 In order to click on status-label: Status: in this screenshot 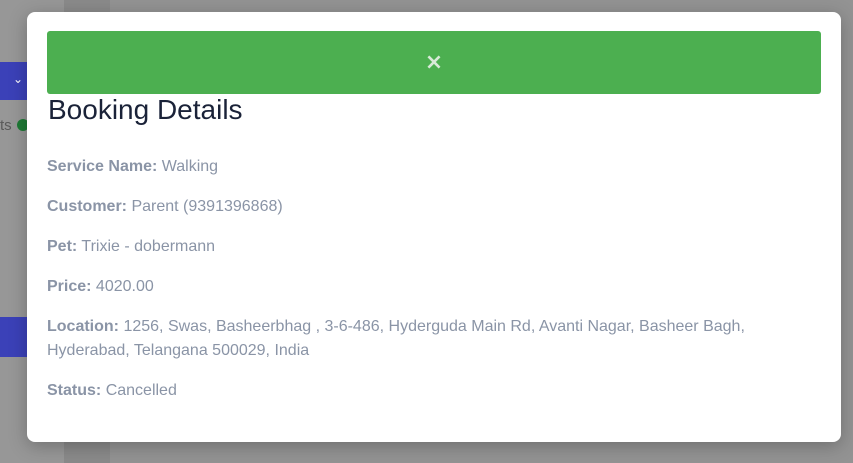, I will do `click(74, 390)`.